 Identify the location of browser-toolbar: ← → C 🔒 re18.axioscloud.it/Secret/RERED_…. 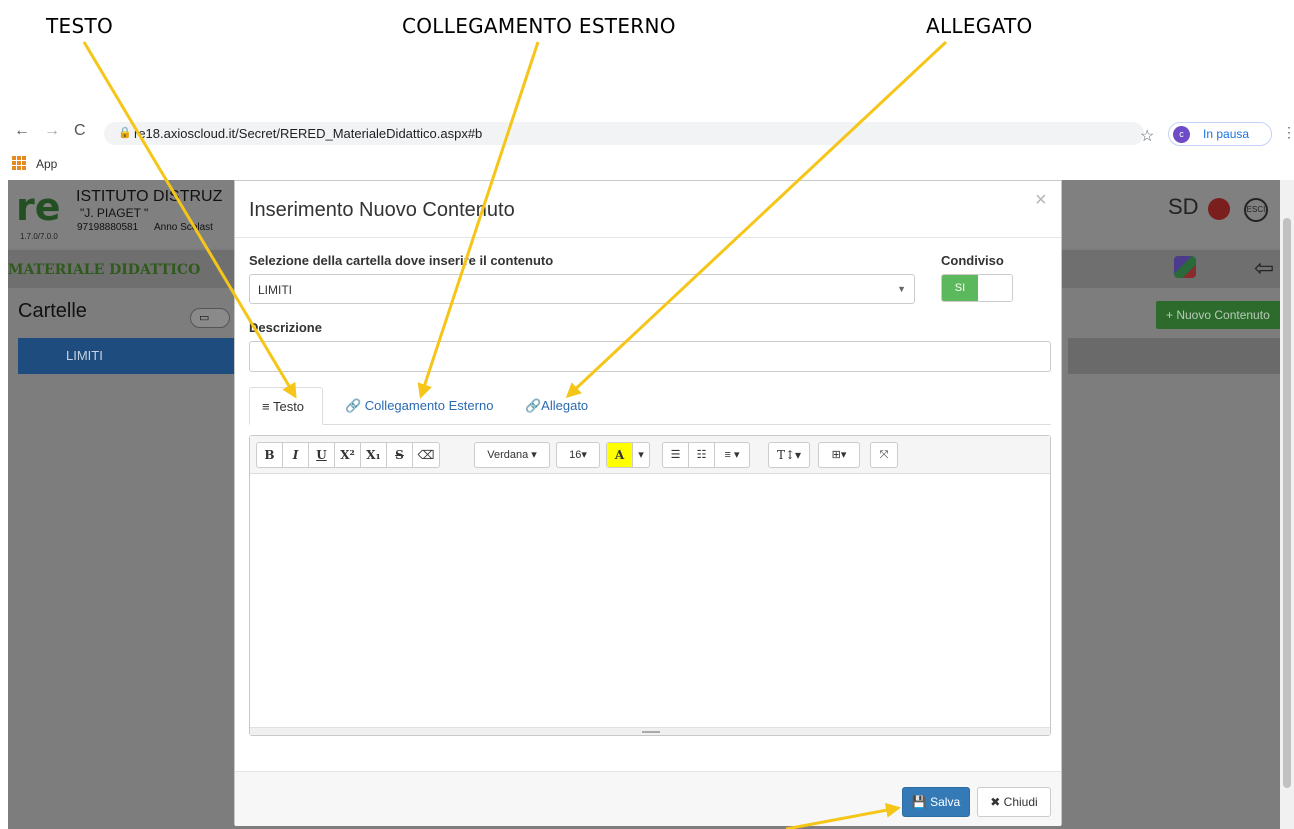
(647, 133).